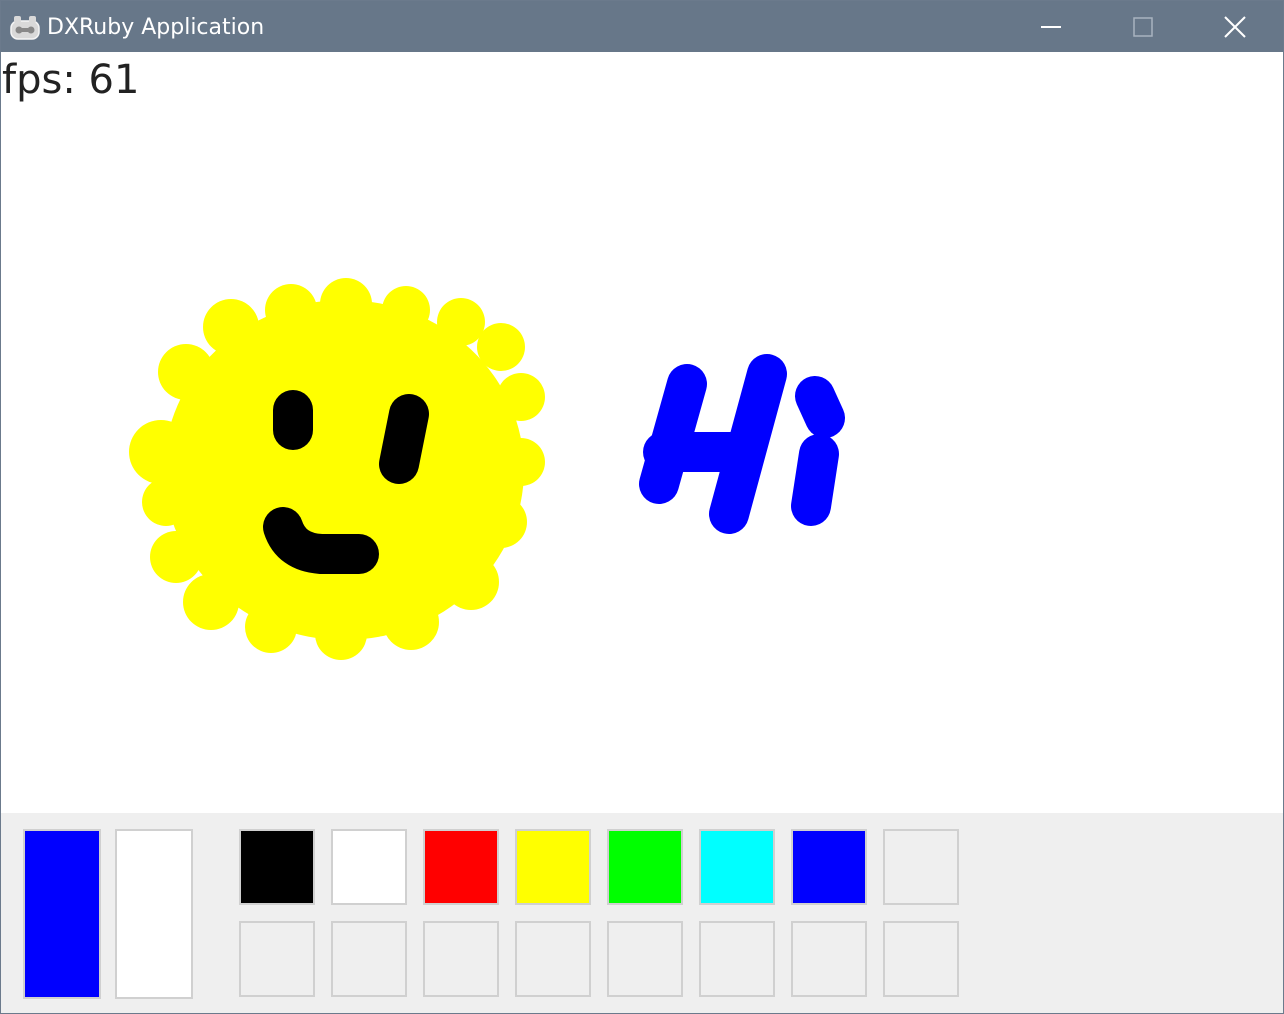 The height and width of the screenshot is (1014, 1284). I want to click on color-swatch-r1-c5, so click(645, 867).